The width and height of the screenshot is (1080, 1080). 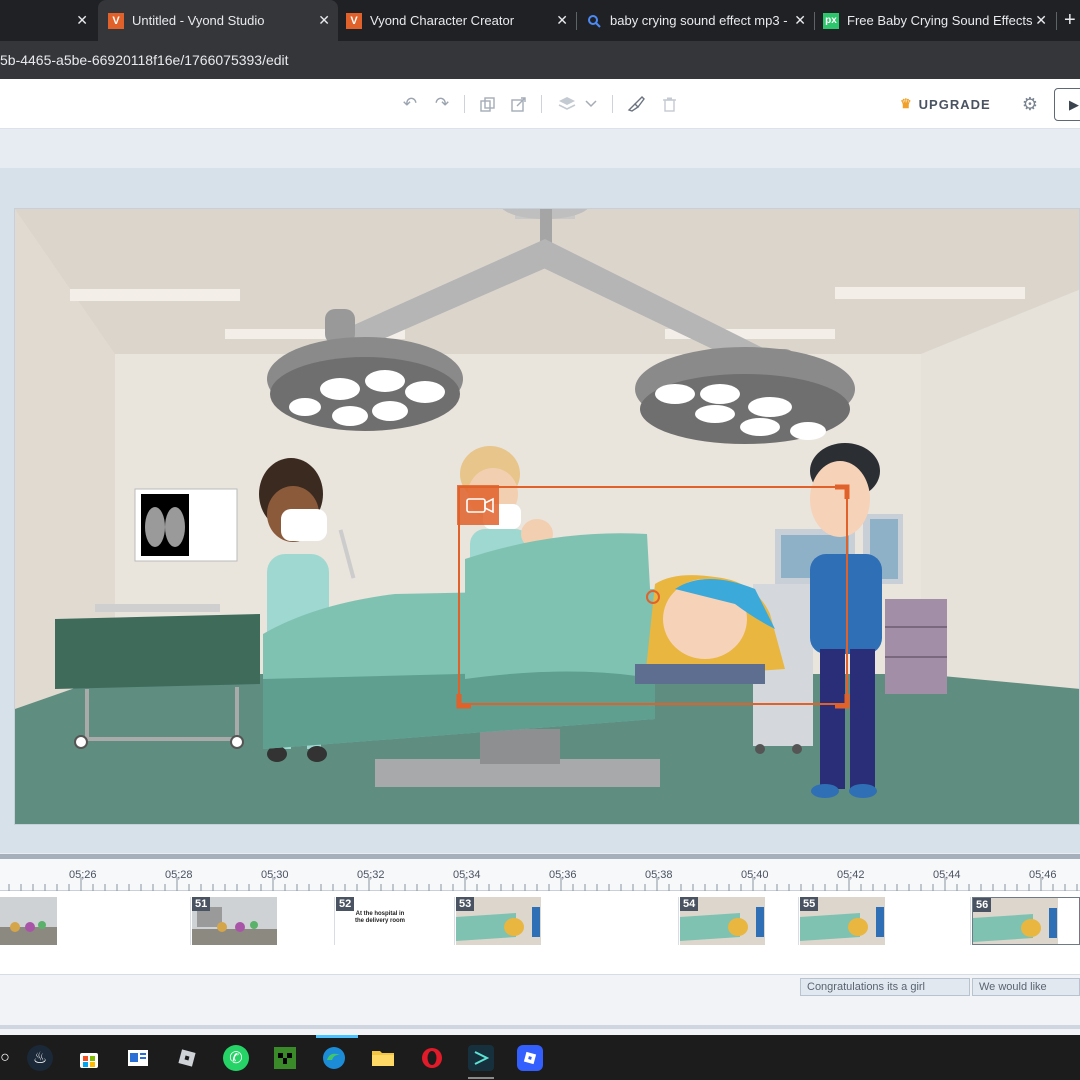 I want to click on tick-label: 05;46, so click(x=1043, y=875).